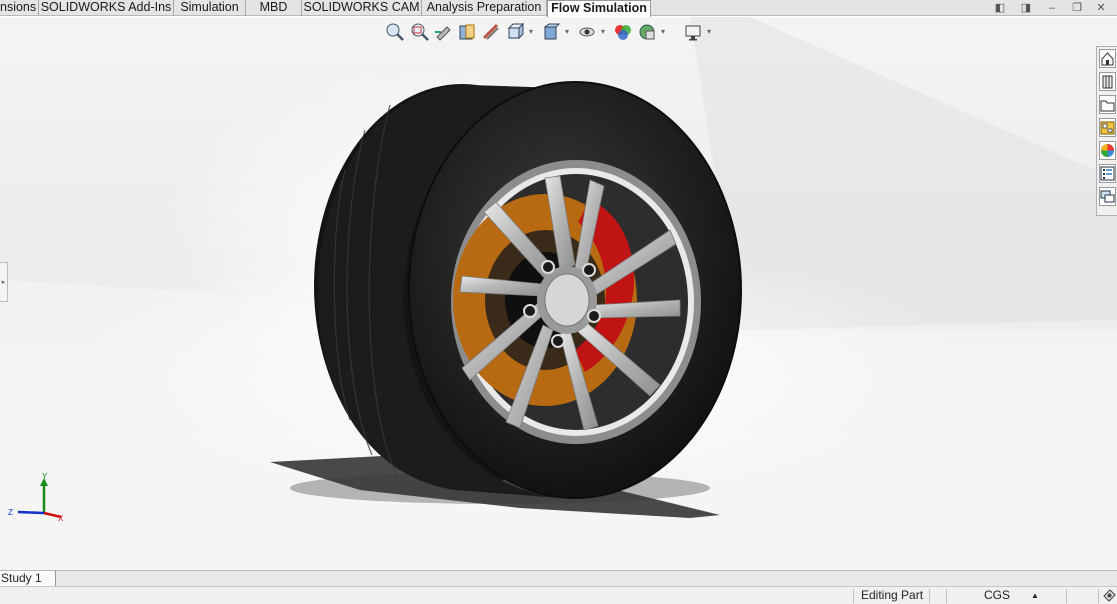  Describe the element at coordinates (665, 32) in the screenshot. I see `apply-scene-dropdown-icon: ▾` at that location.